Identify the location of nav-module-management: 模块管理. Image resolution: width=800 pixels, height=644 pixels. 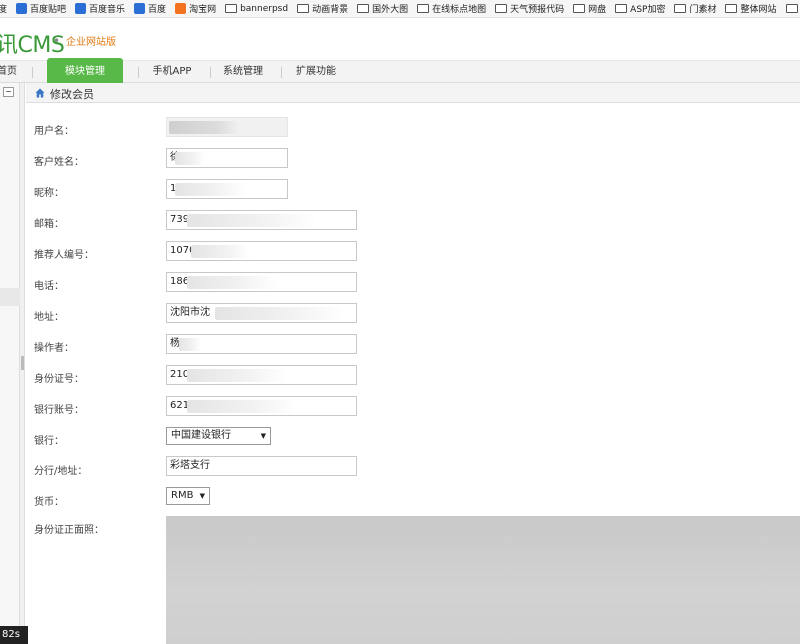
(85, 70).